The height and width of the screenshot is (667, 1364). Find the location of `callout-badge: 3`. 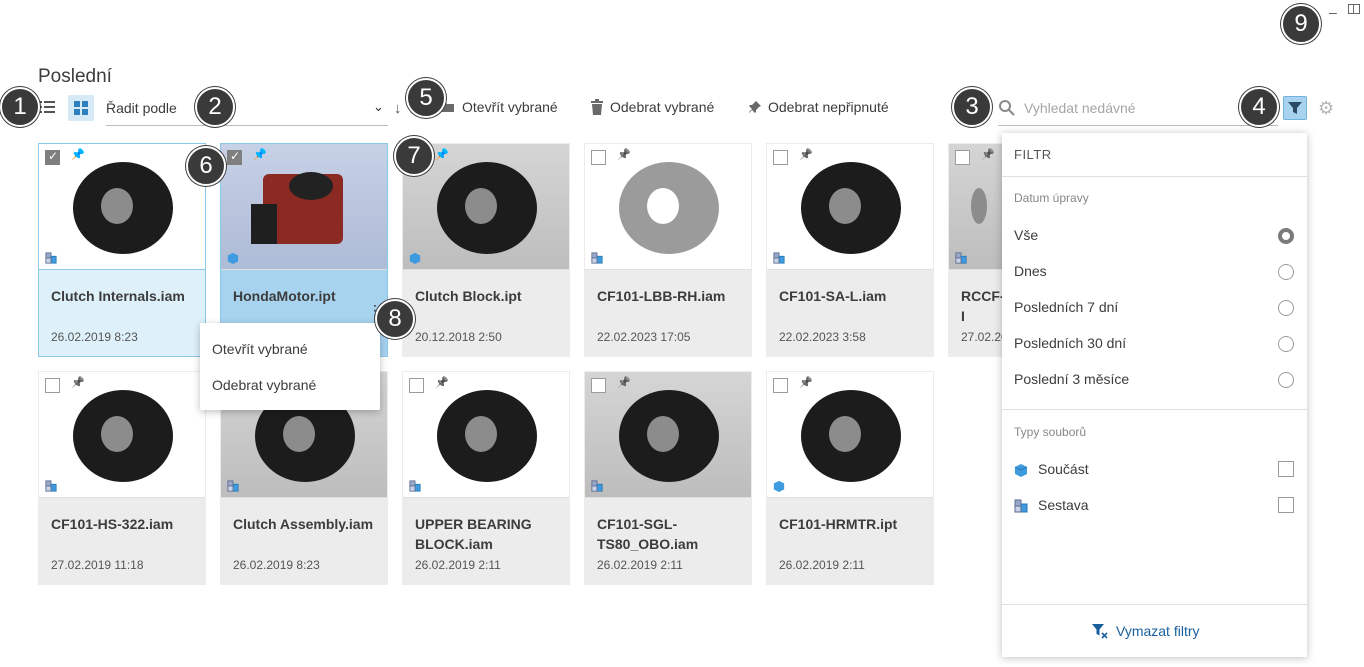

callout-badge: 3 is located at coordinates (972, 107).